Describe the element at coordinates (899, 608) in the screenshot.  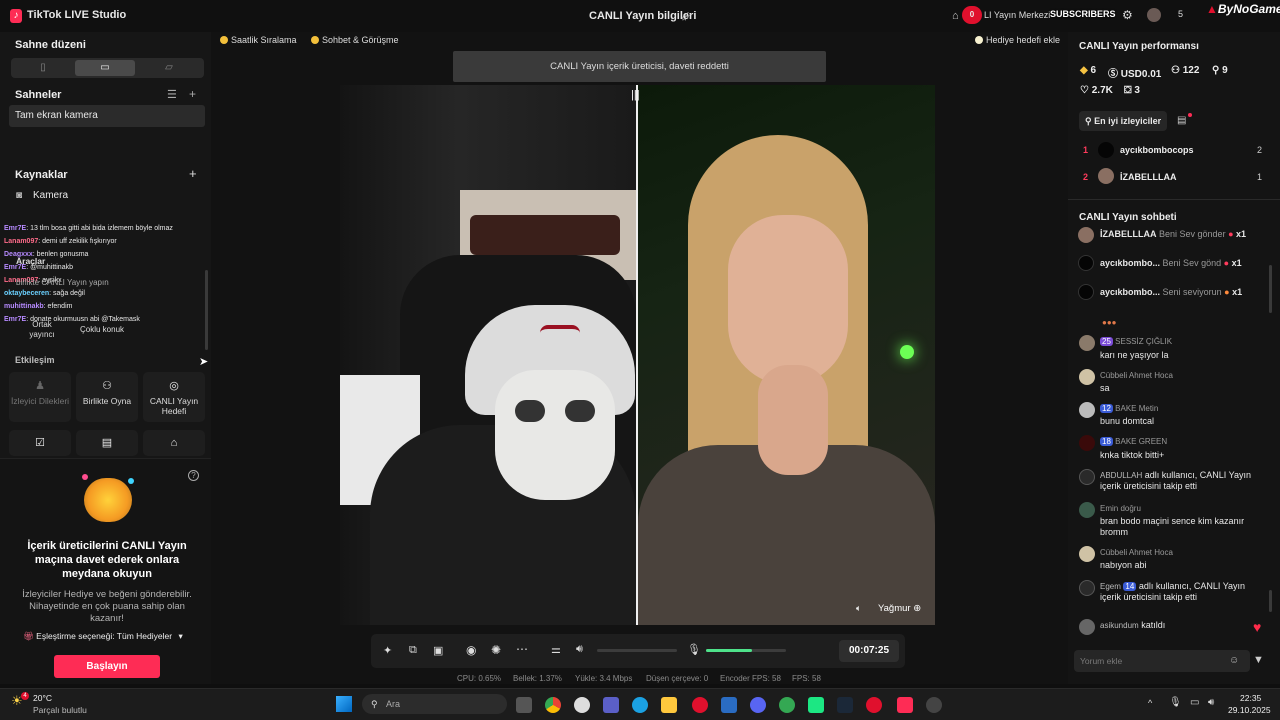
I see `guest-name: Yağmur ⊕` at that location.